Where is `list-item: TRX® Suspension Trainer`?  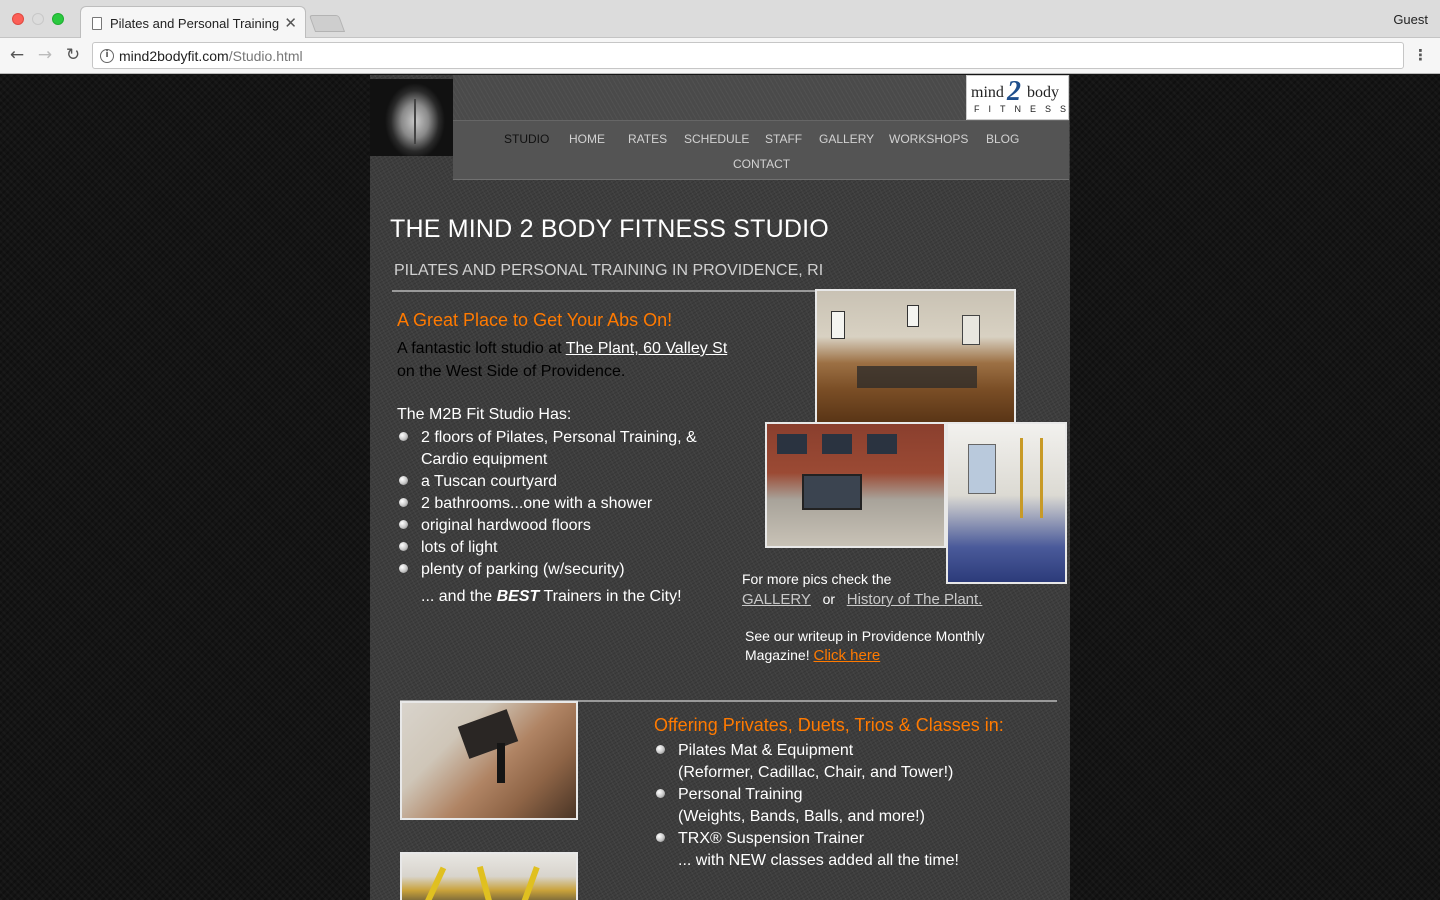 list-item: TRX® Suspension Trainer is located at coordinates (854, 839).